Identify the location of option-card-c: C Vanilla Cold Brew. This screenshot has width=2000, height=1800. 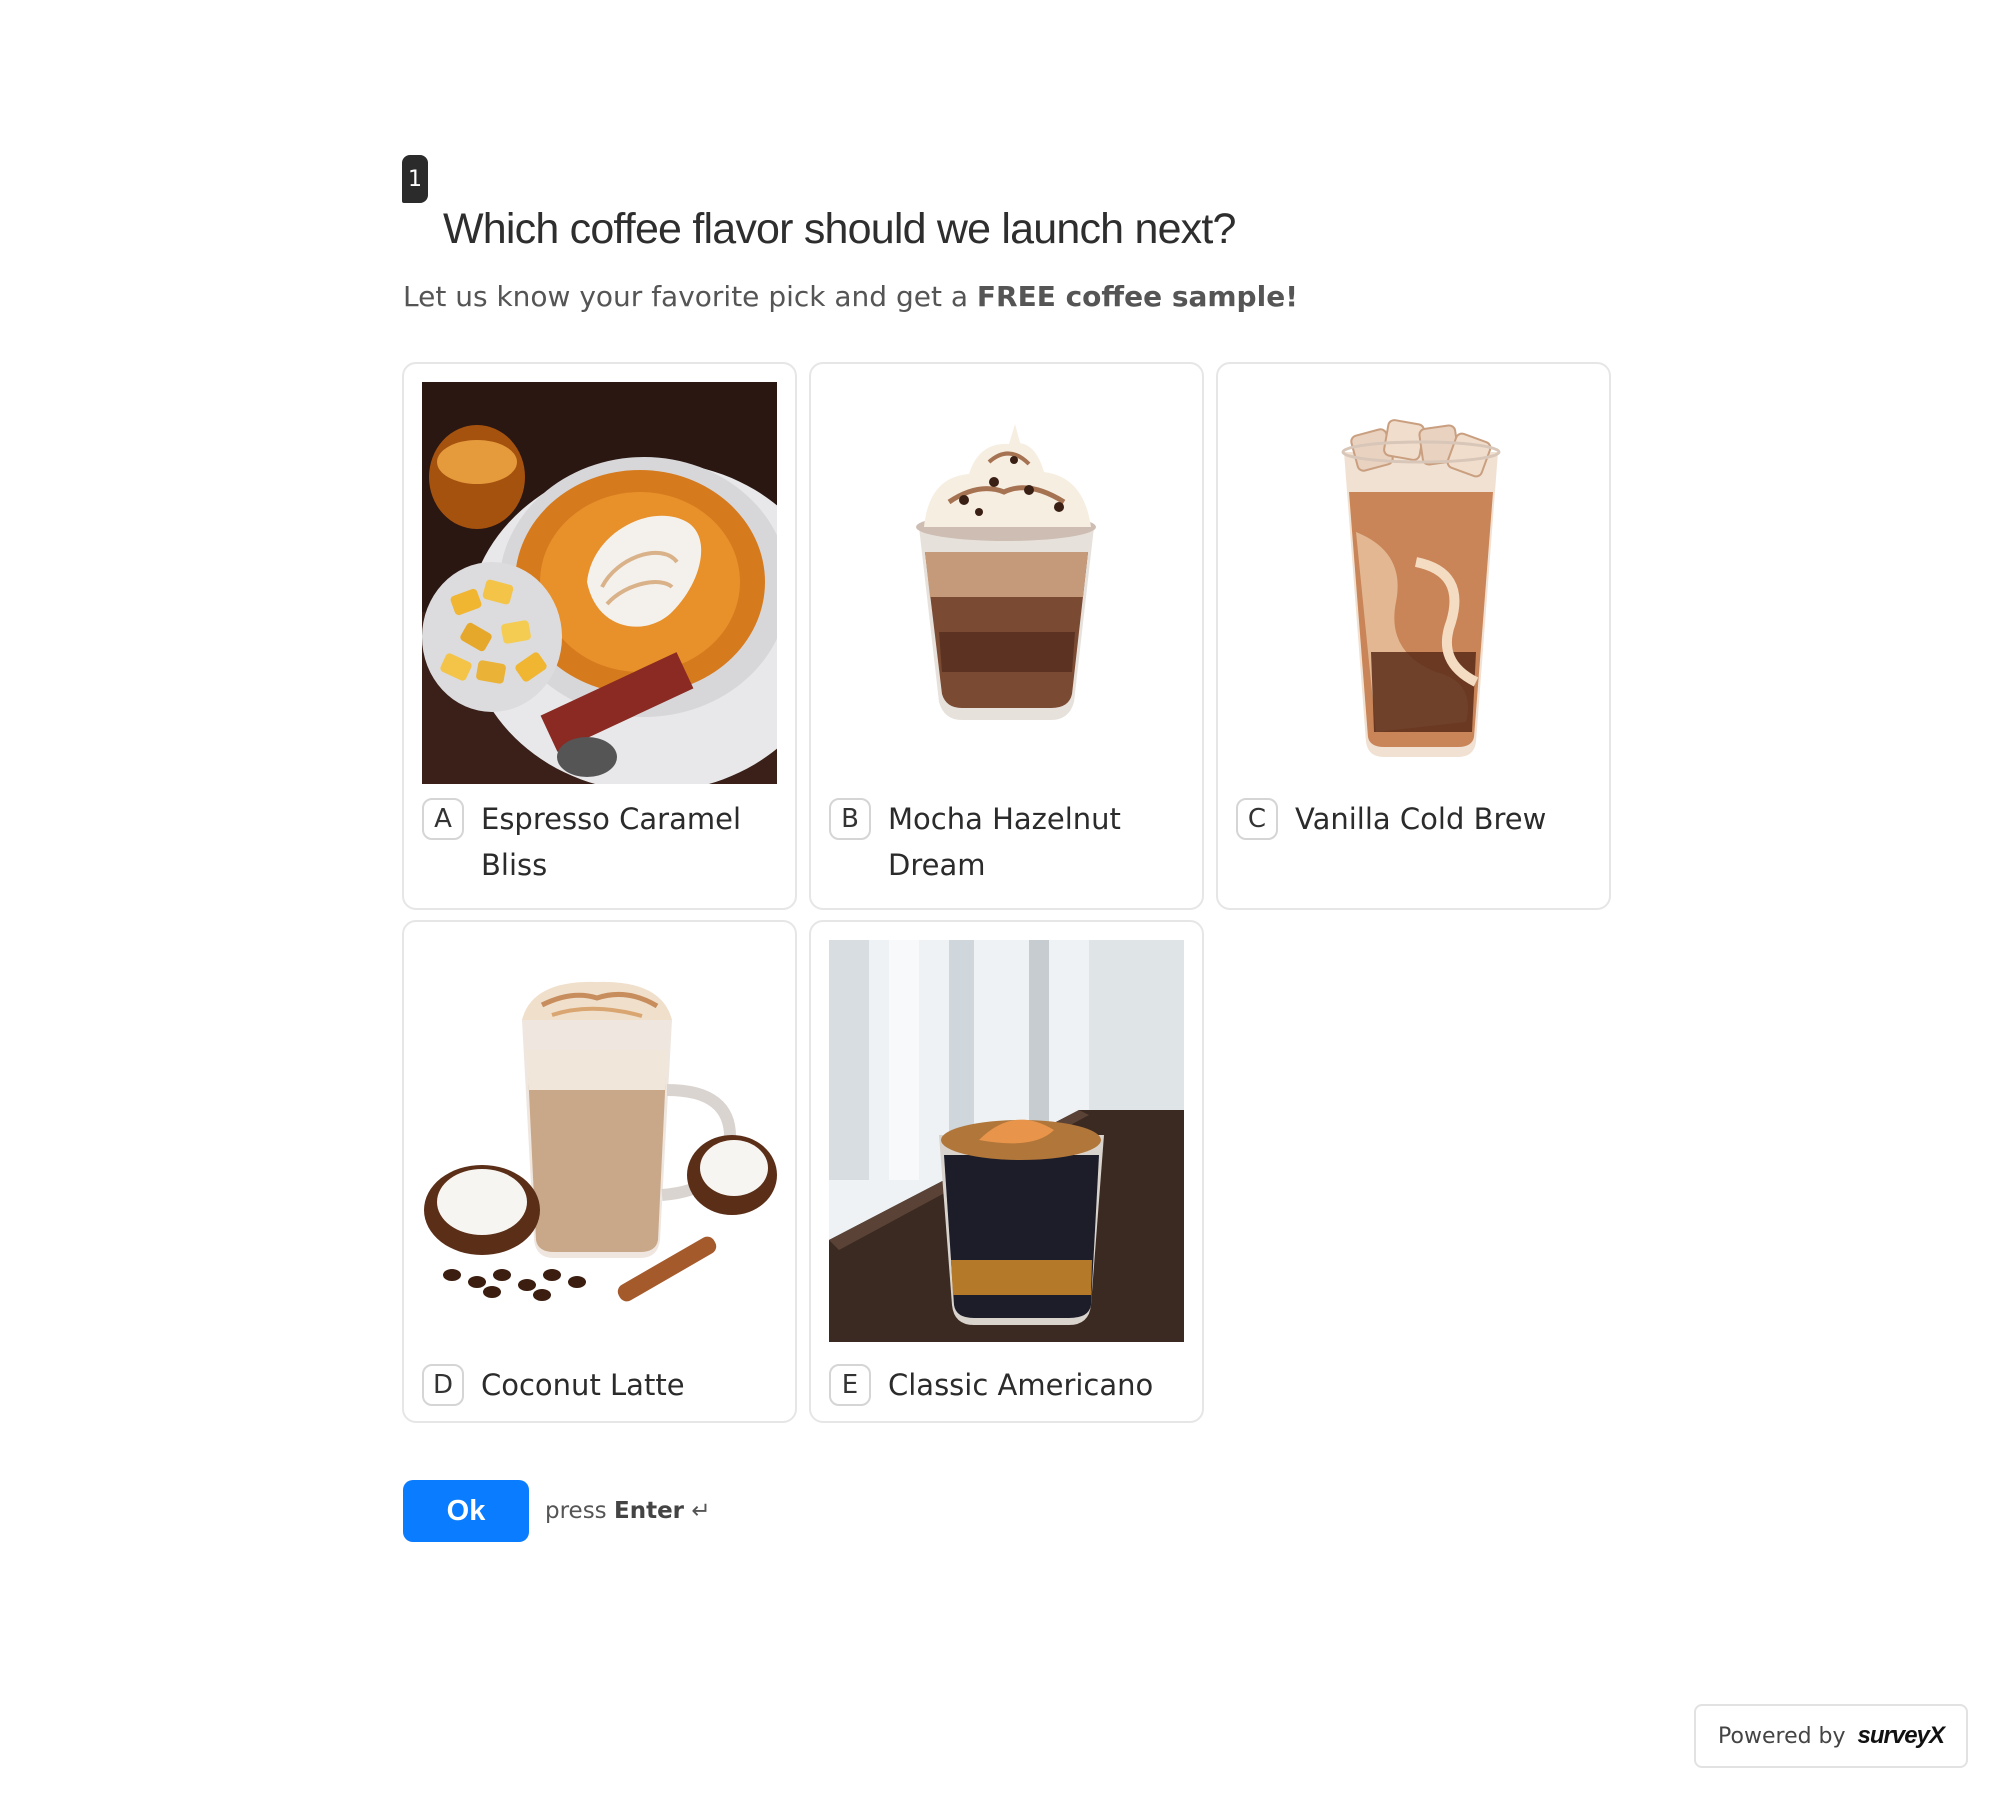
(1413, 636).